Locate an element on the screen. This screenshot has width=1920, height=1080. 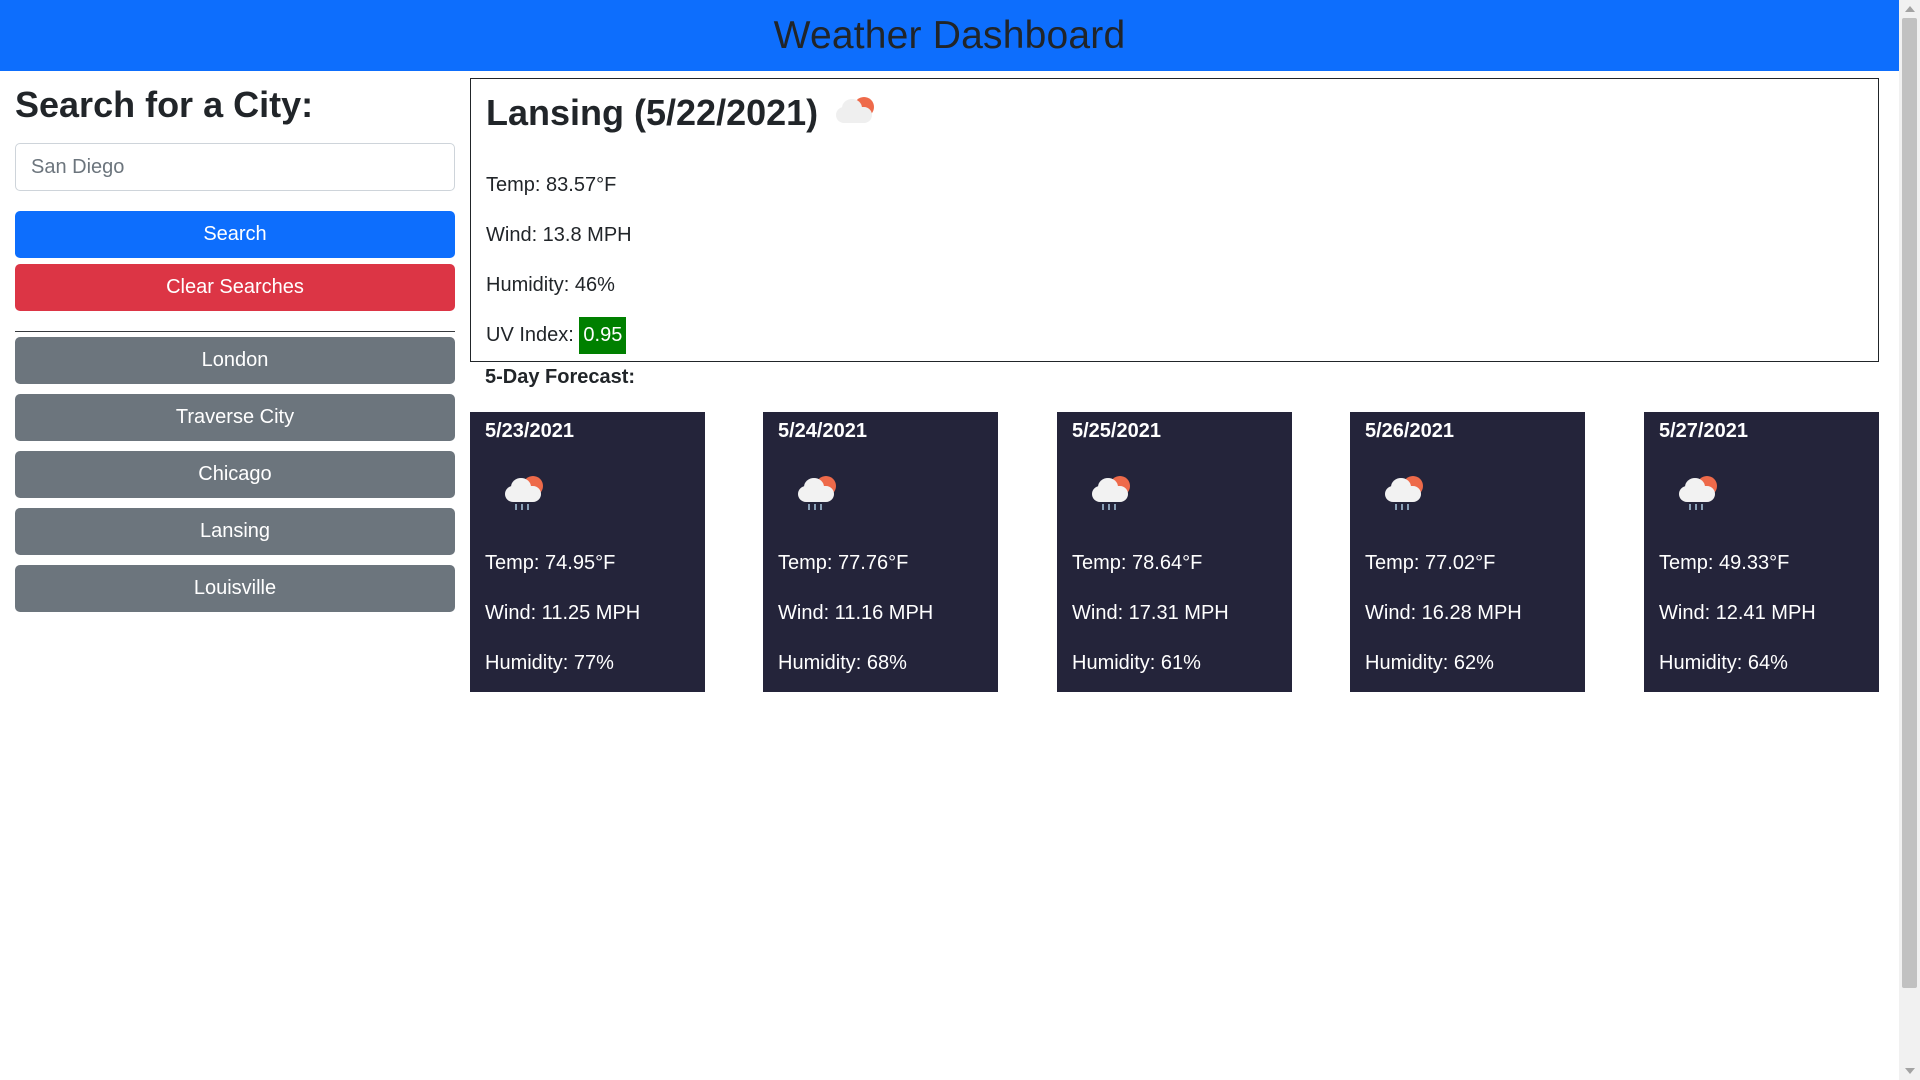
forecast-temp: Temp: 77.76°F is located at coordinates (843, 563).